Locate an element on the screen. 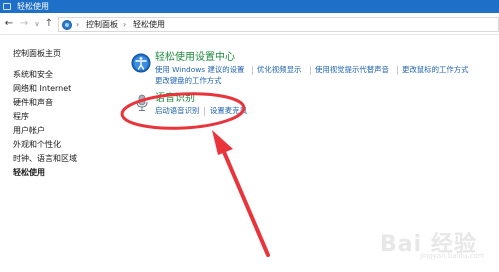  control-panel-icon is located at coordinates (67, 25).